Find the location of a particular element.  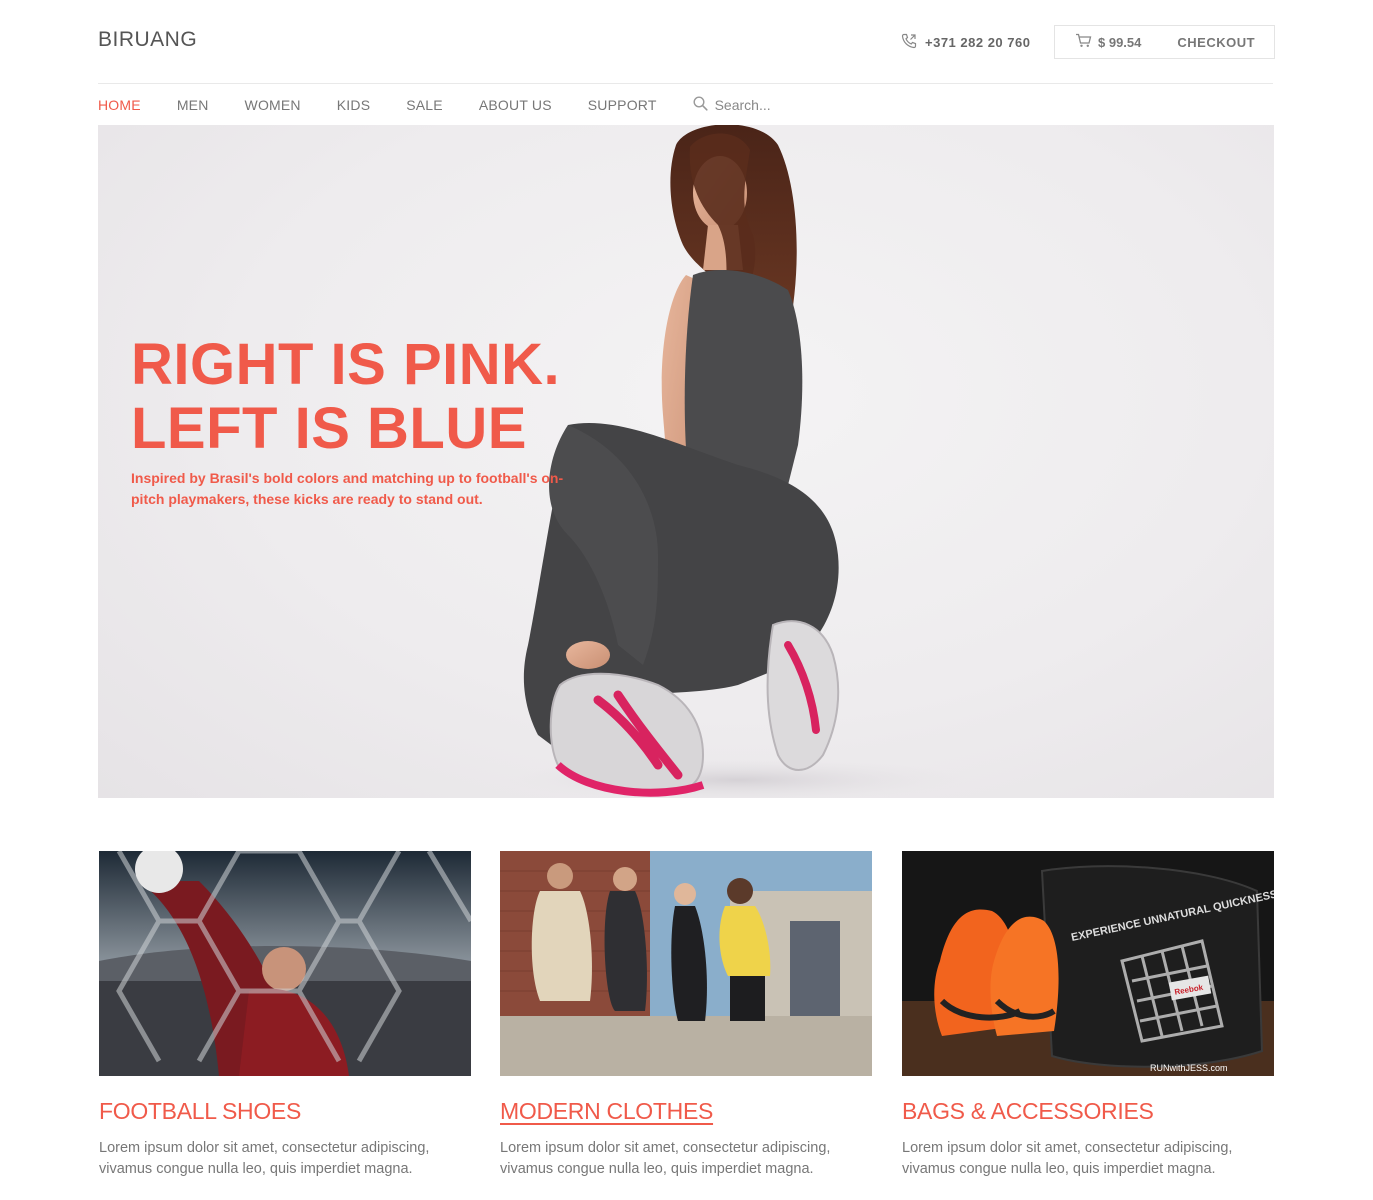

card-title-modern-clothes: MODERN CLOTHES is located at coordinates (606, 1111).